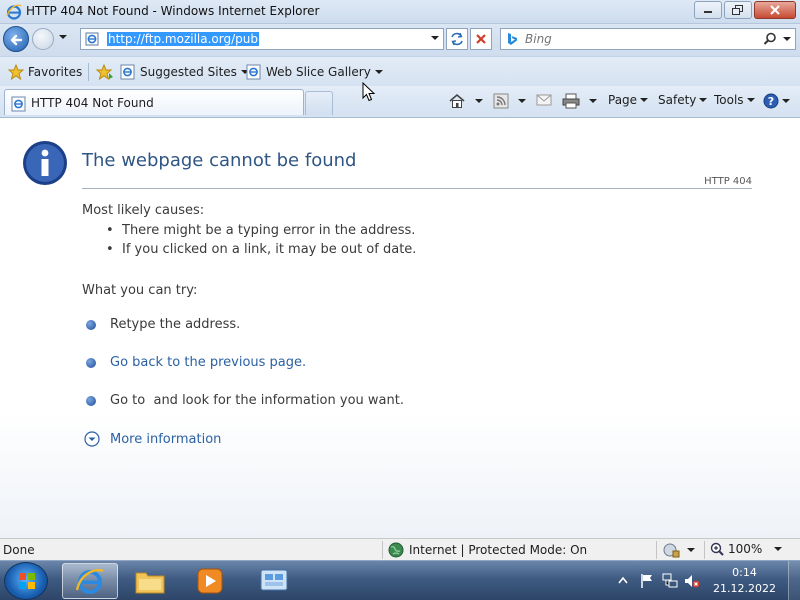 The height and width of the screenshot is (600, 800). Describe the element at coordinates (750, 100) in the screenshot. I see `tools-menu-dropdown` at that location.